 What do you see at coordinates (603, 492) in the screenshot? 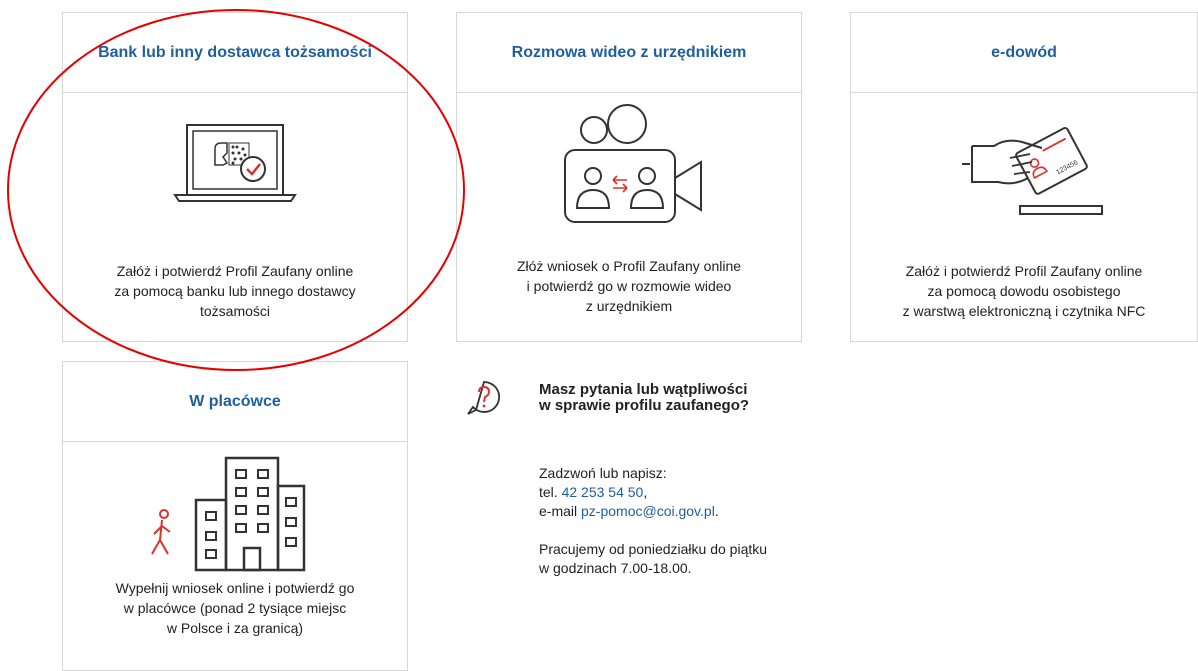
I see `phone-link: 42 253 54 50` at bounding box center [603, 492].